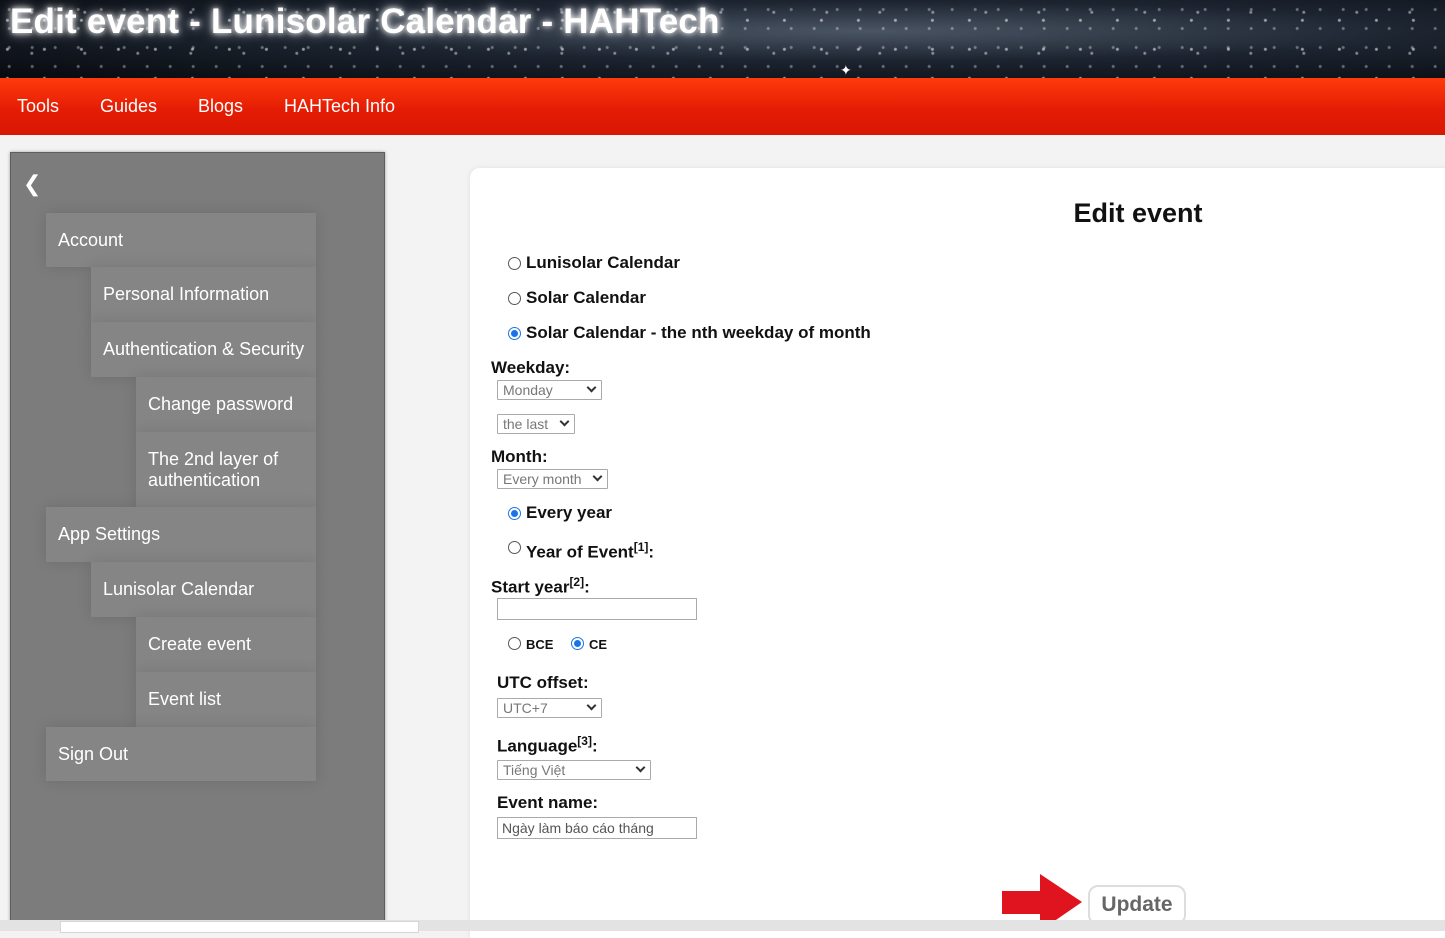 Image resolution: width=1445 pixels, height=938 pixels. What do you see at coordinates (519, 456) in the screenshot?
I see `month-label: Month:` at bounding box center [519, 456].